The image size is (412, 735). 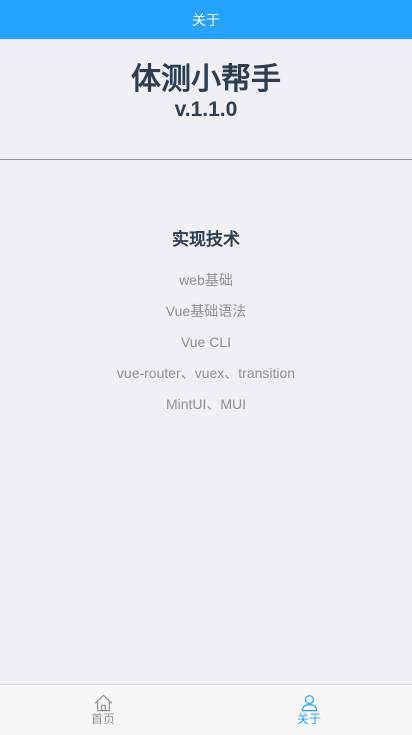 I want to click on tech-item: MintUI、MUI, so click(x=206, y=404).